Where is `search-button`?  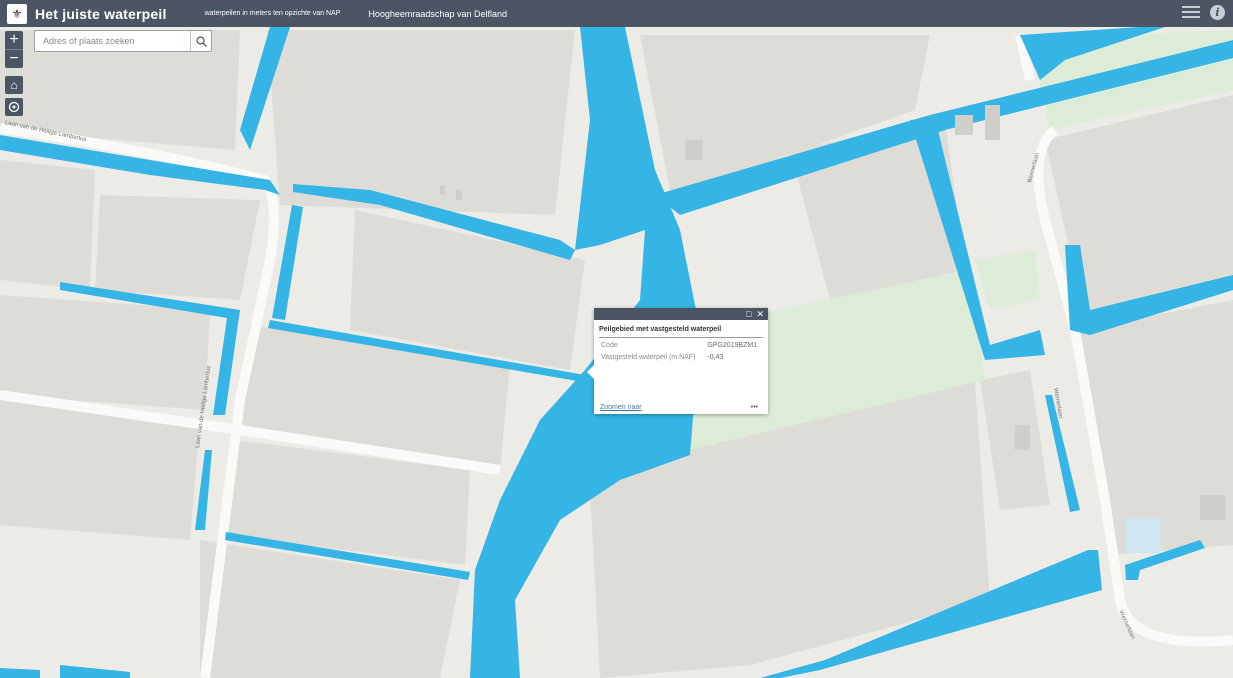
search-button is located at coordinates (200, 41).